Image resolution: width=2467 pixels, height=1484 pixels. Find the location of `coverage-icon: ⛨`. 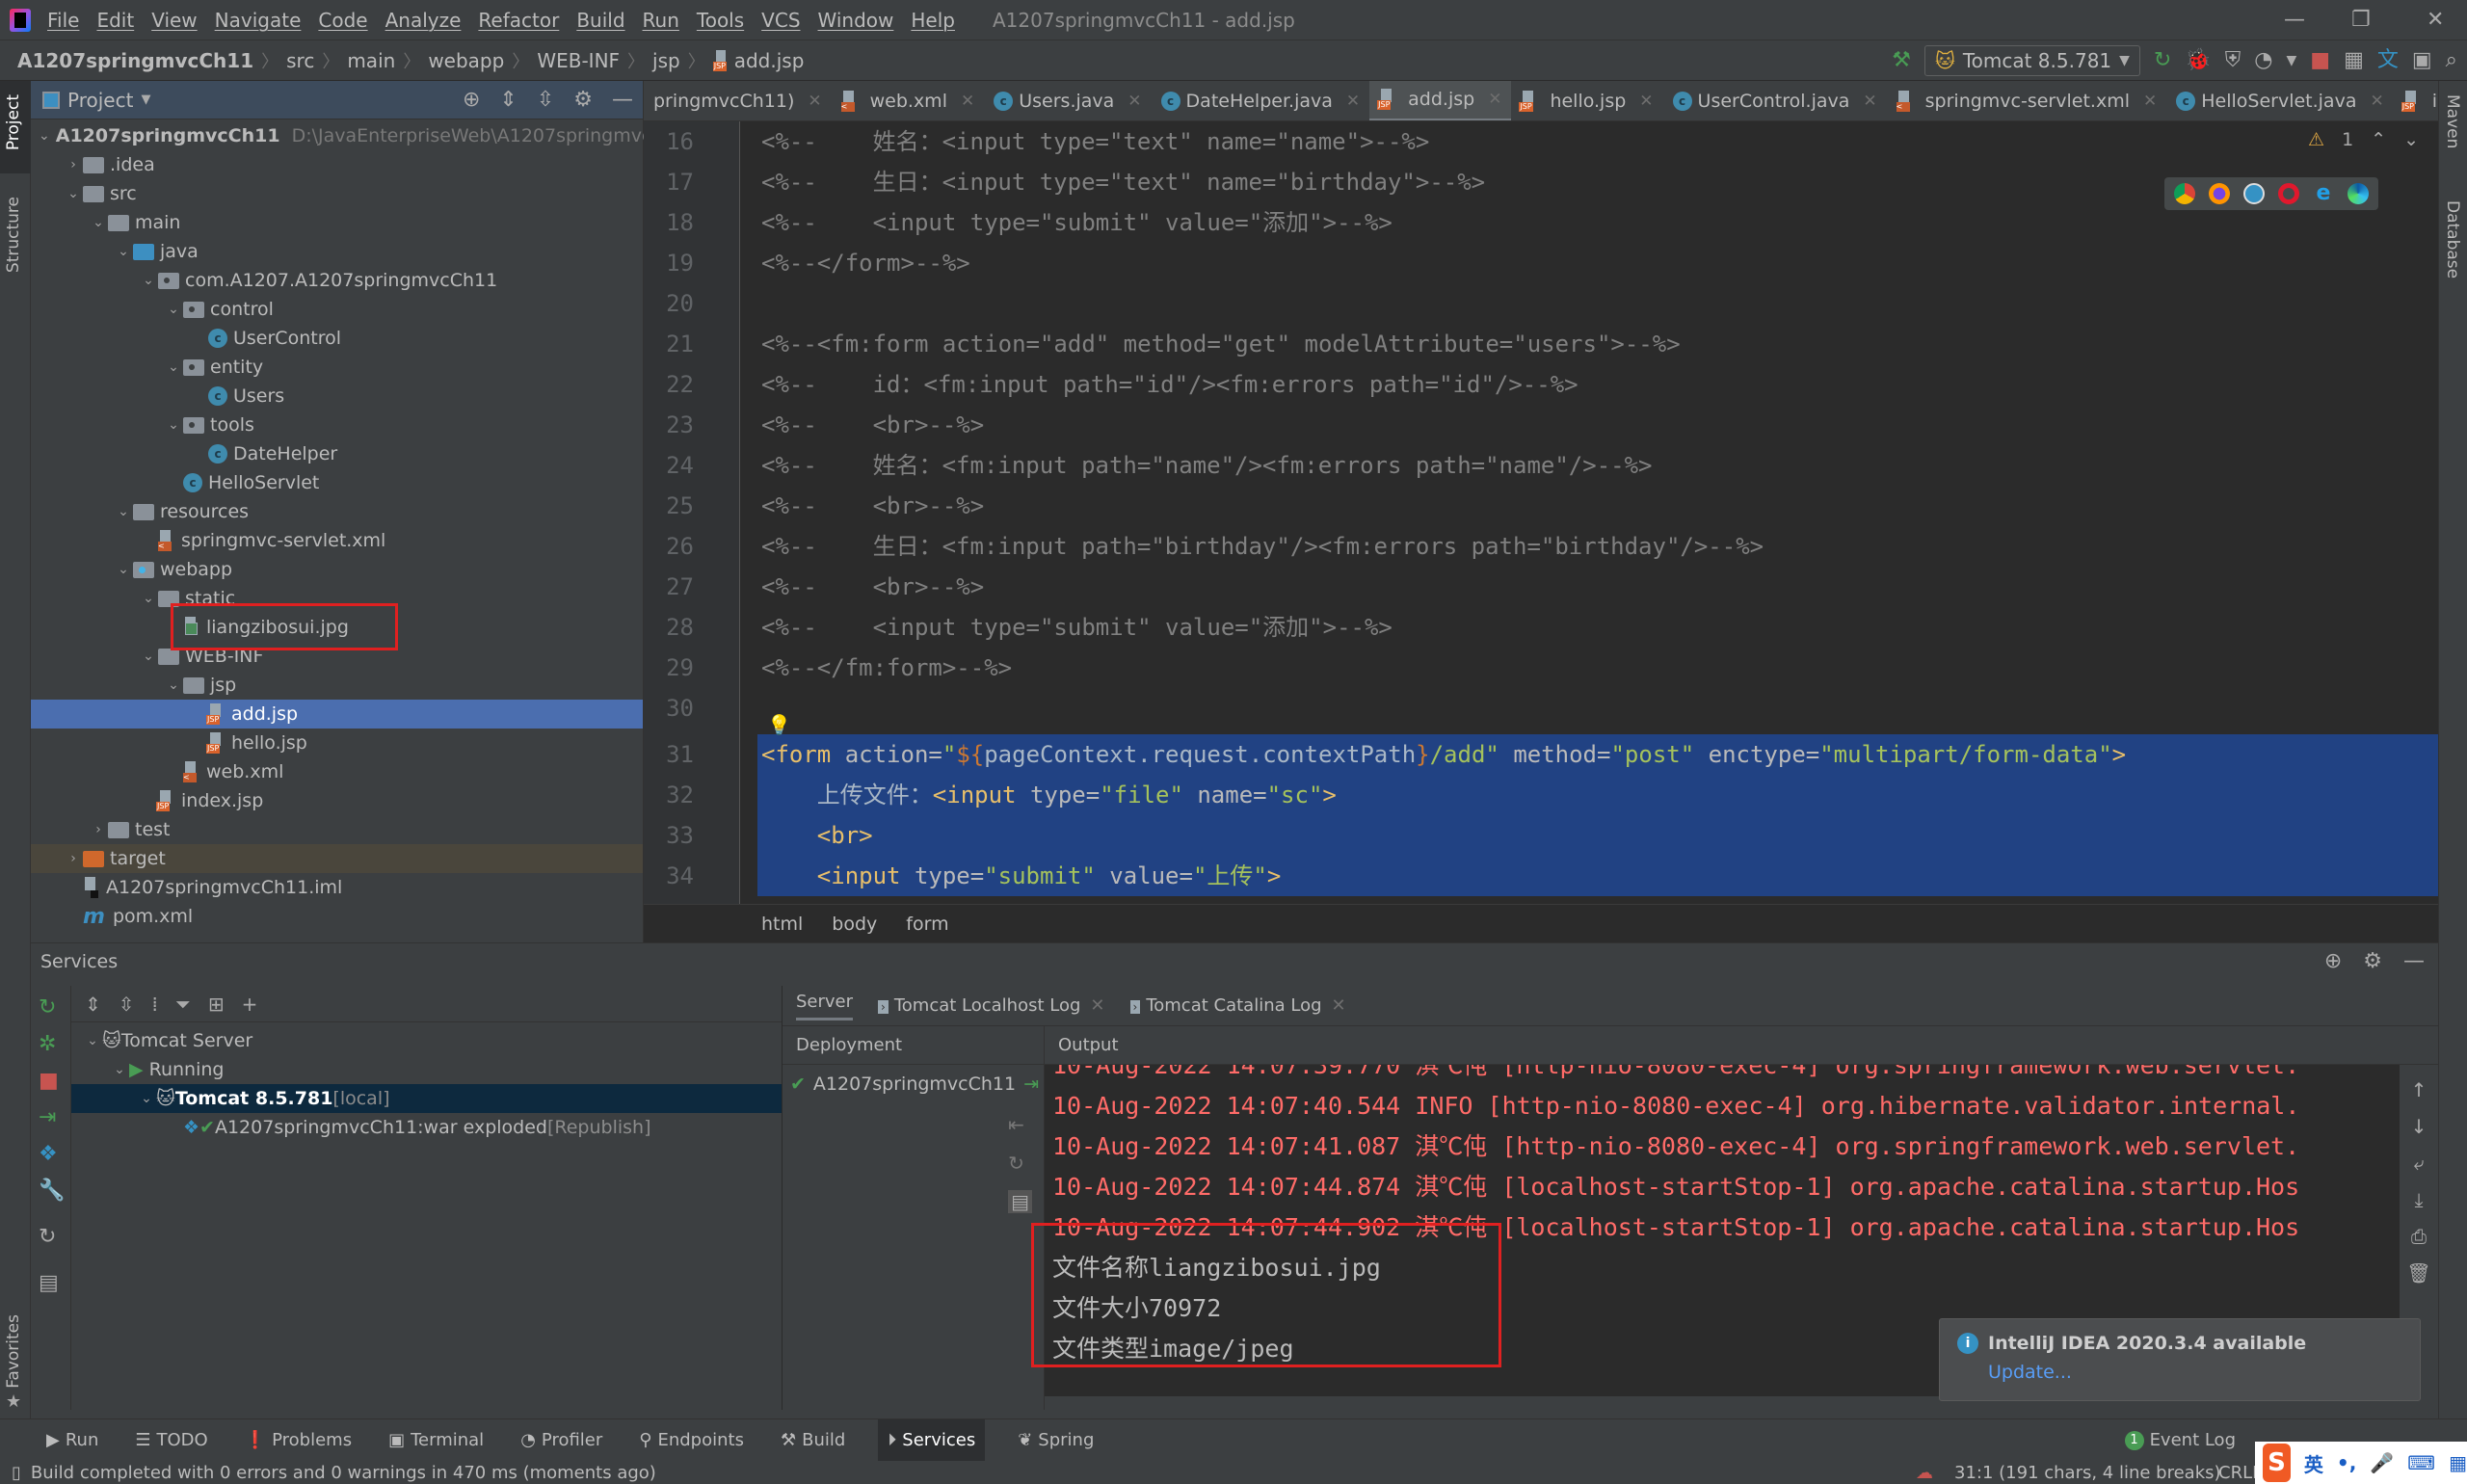

coverage-icon: ⛨ is located at coordinates (2233, 60).